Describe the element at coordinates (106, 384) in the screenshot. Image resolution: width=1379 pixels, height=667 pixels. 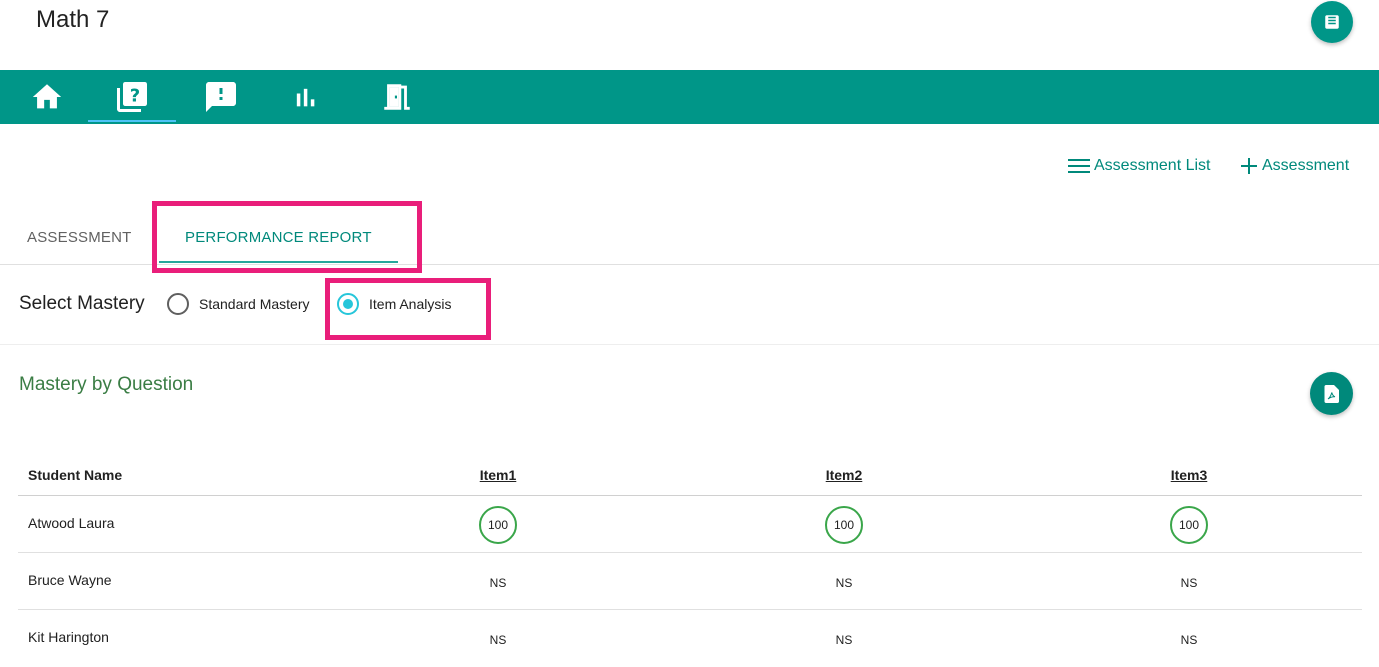
I see `section-title: Mastery by Question` at that location.